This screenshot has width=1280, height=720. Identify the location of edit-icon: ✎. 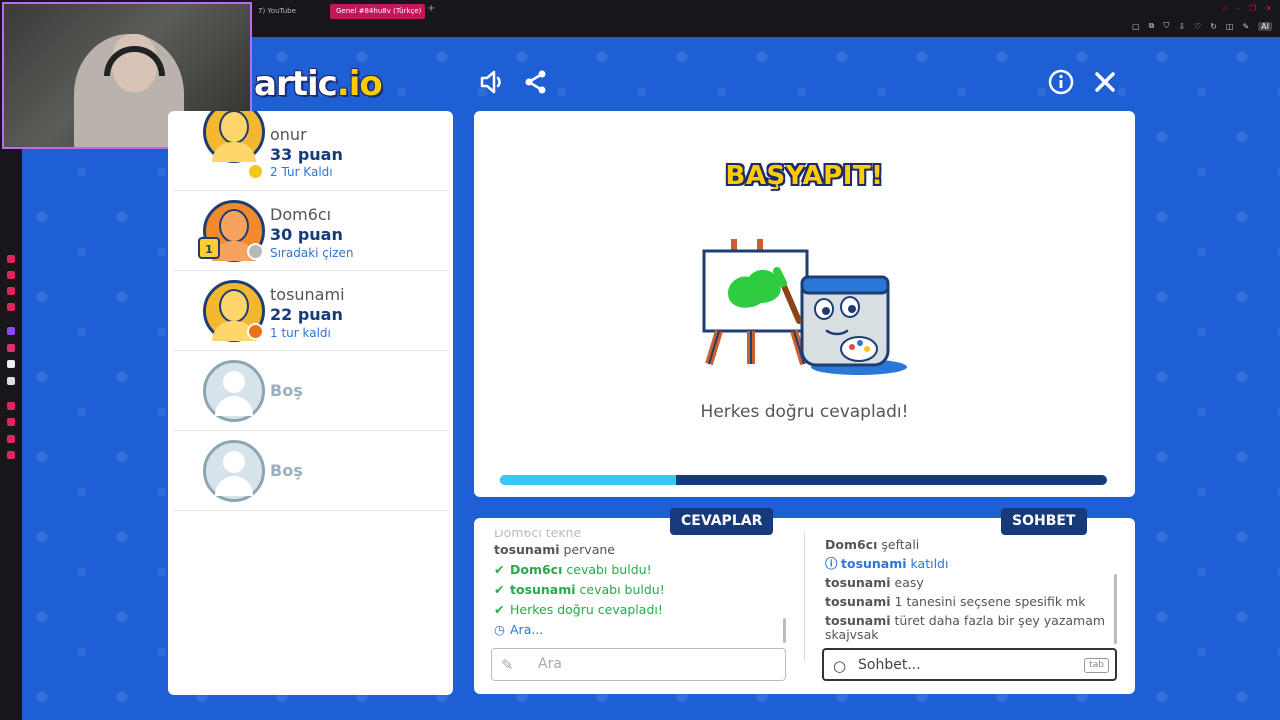
(1245, 26).